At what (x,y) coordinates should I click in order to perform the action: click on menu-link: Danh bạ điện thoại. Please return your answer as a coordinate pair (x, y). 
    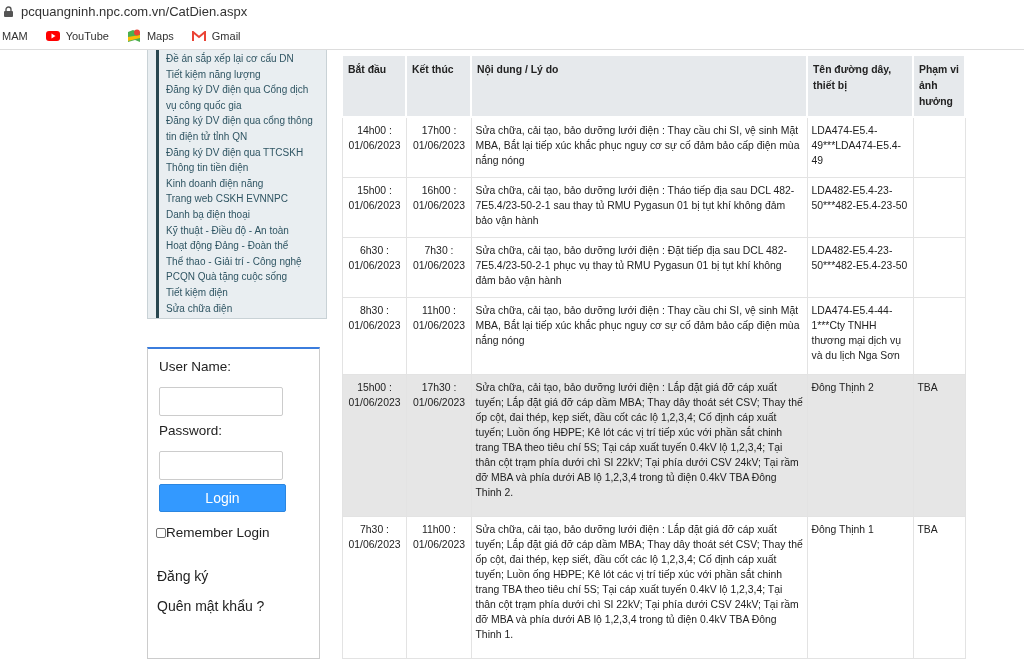
    Looking at the image, I should click on (243, 214).